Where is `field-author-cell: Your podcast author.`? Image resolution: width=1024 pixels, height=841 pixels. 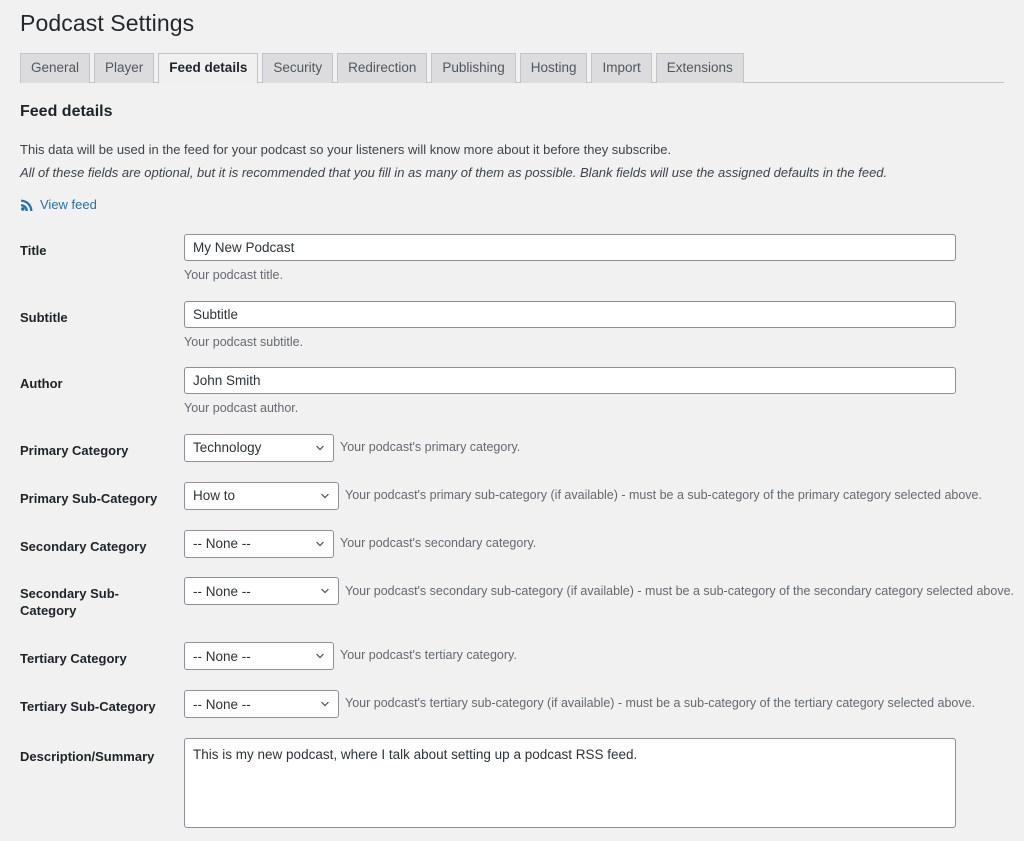 field-author-cell: Your podcast author. is located at coordinates (604, 392).